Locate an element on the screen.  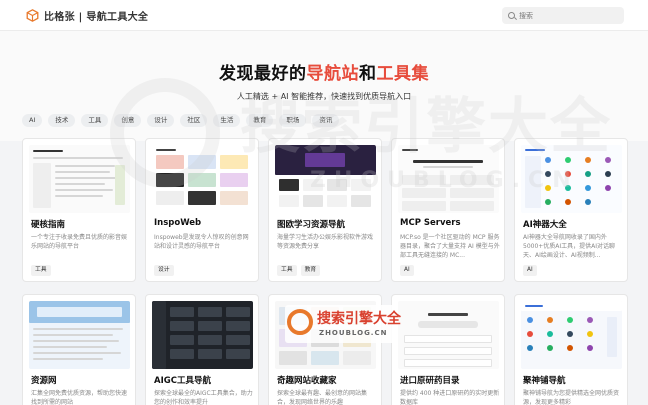
category-chips: AI 技术 工具 创意 设计 社区 生活 教育 职场 资讯 is located at coordinates (181, 120).